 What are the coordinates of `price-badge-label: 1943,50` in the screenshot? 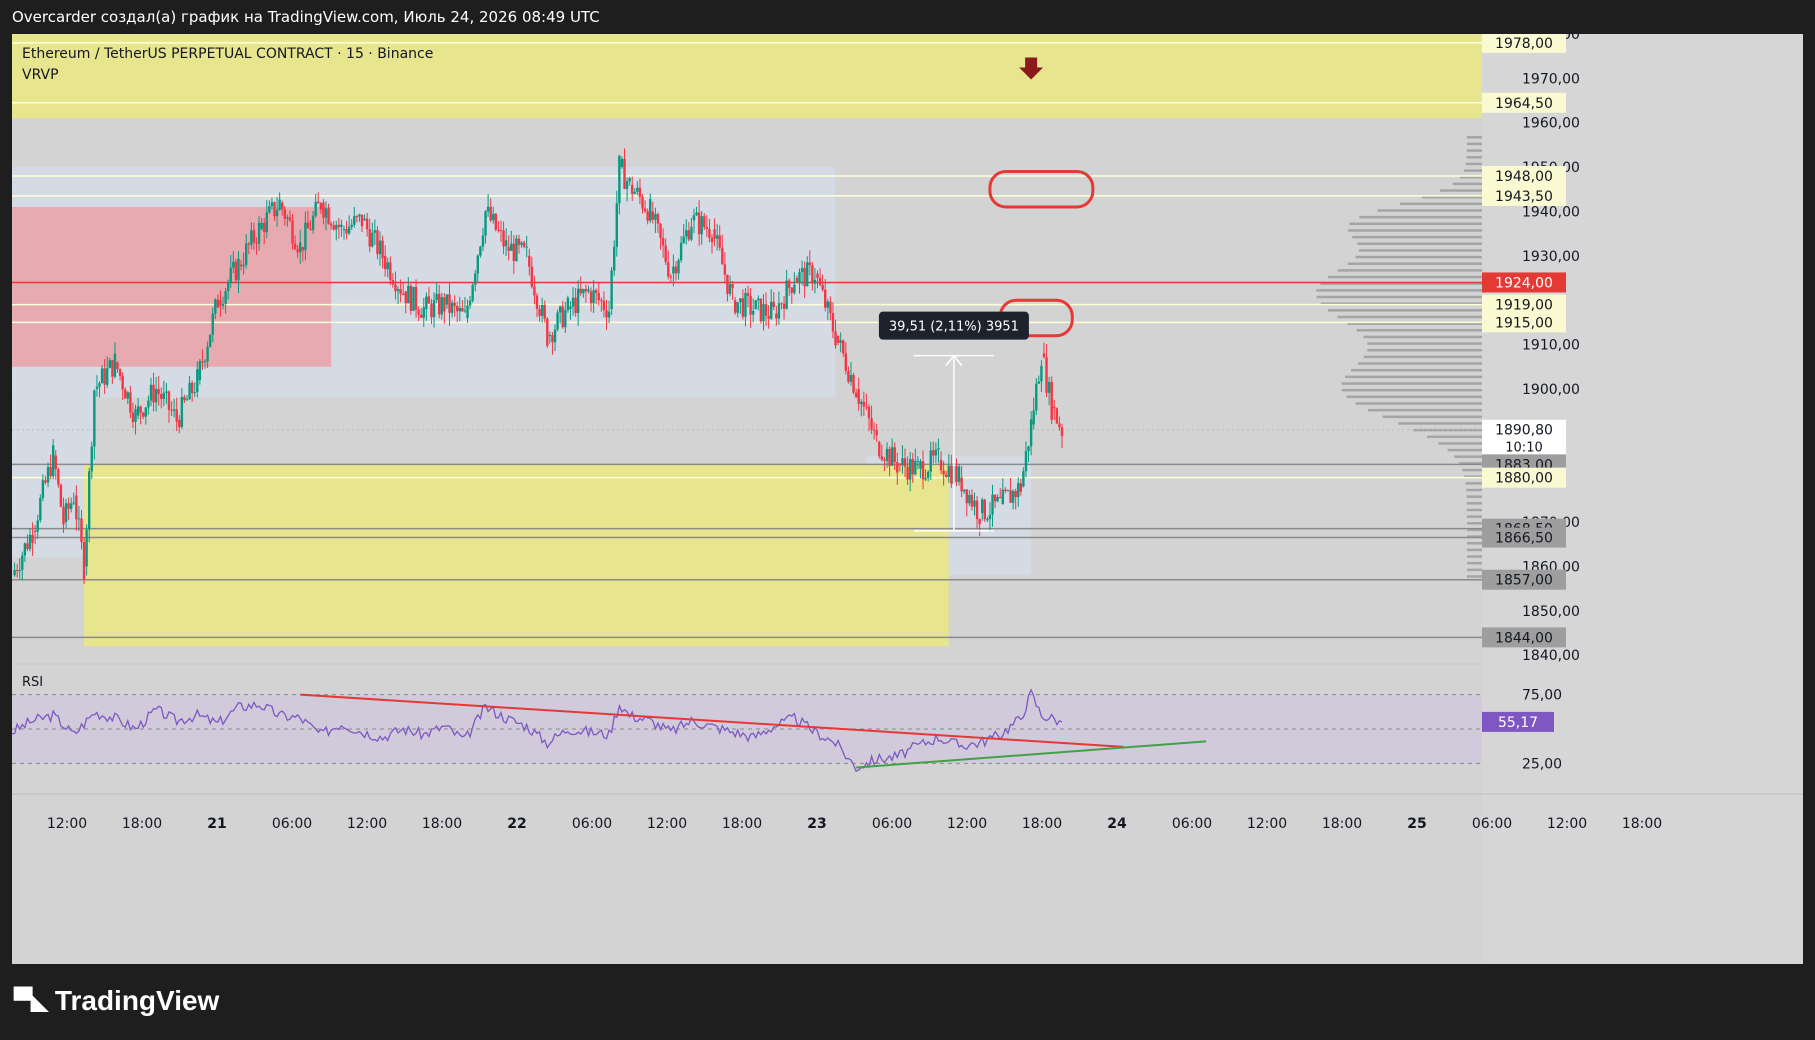 It's located at (1524, 197).